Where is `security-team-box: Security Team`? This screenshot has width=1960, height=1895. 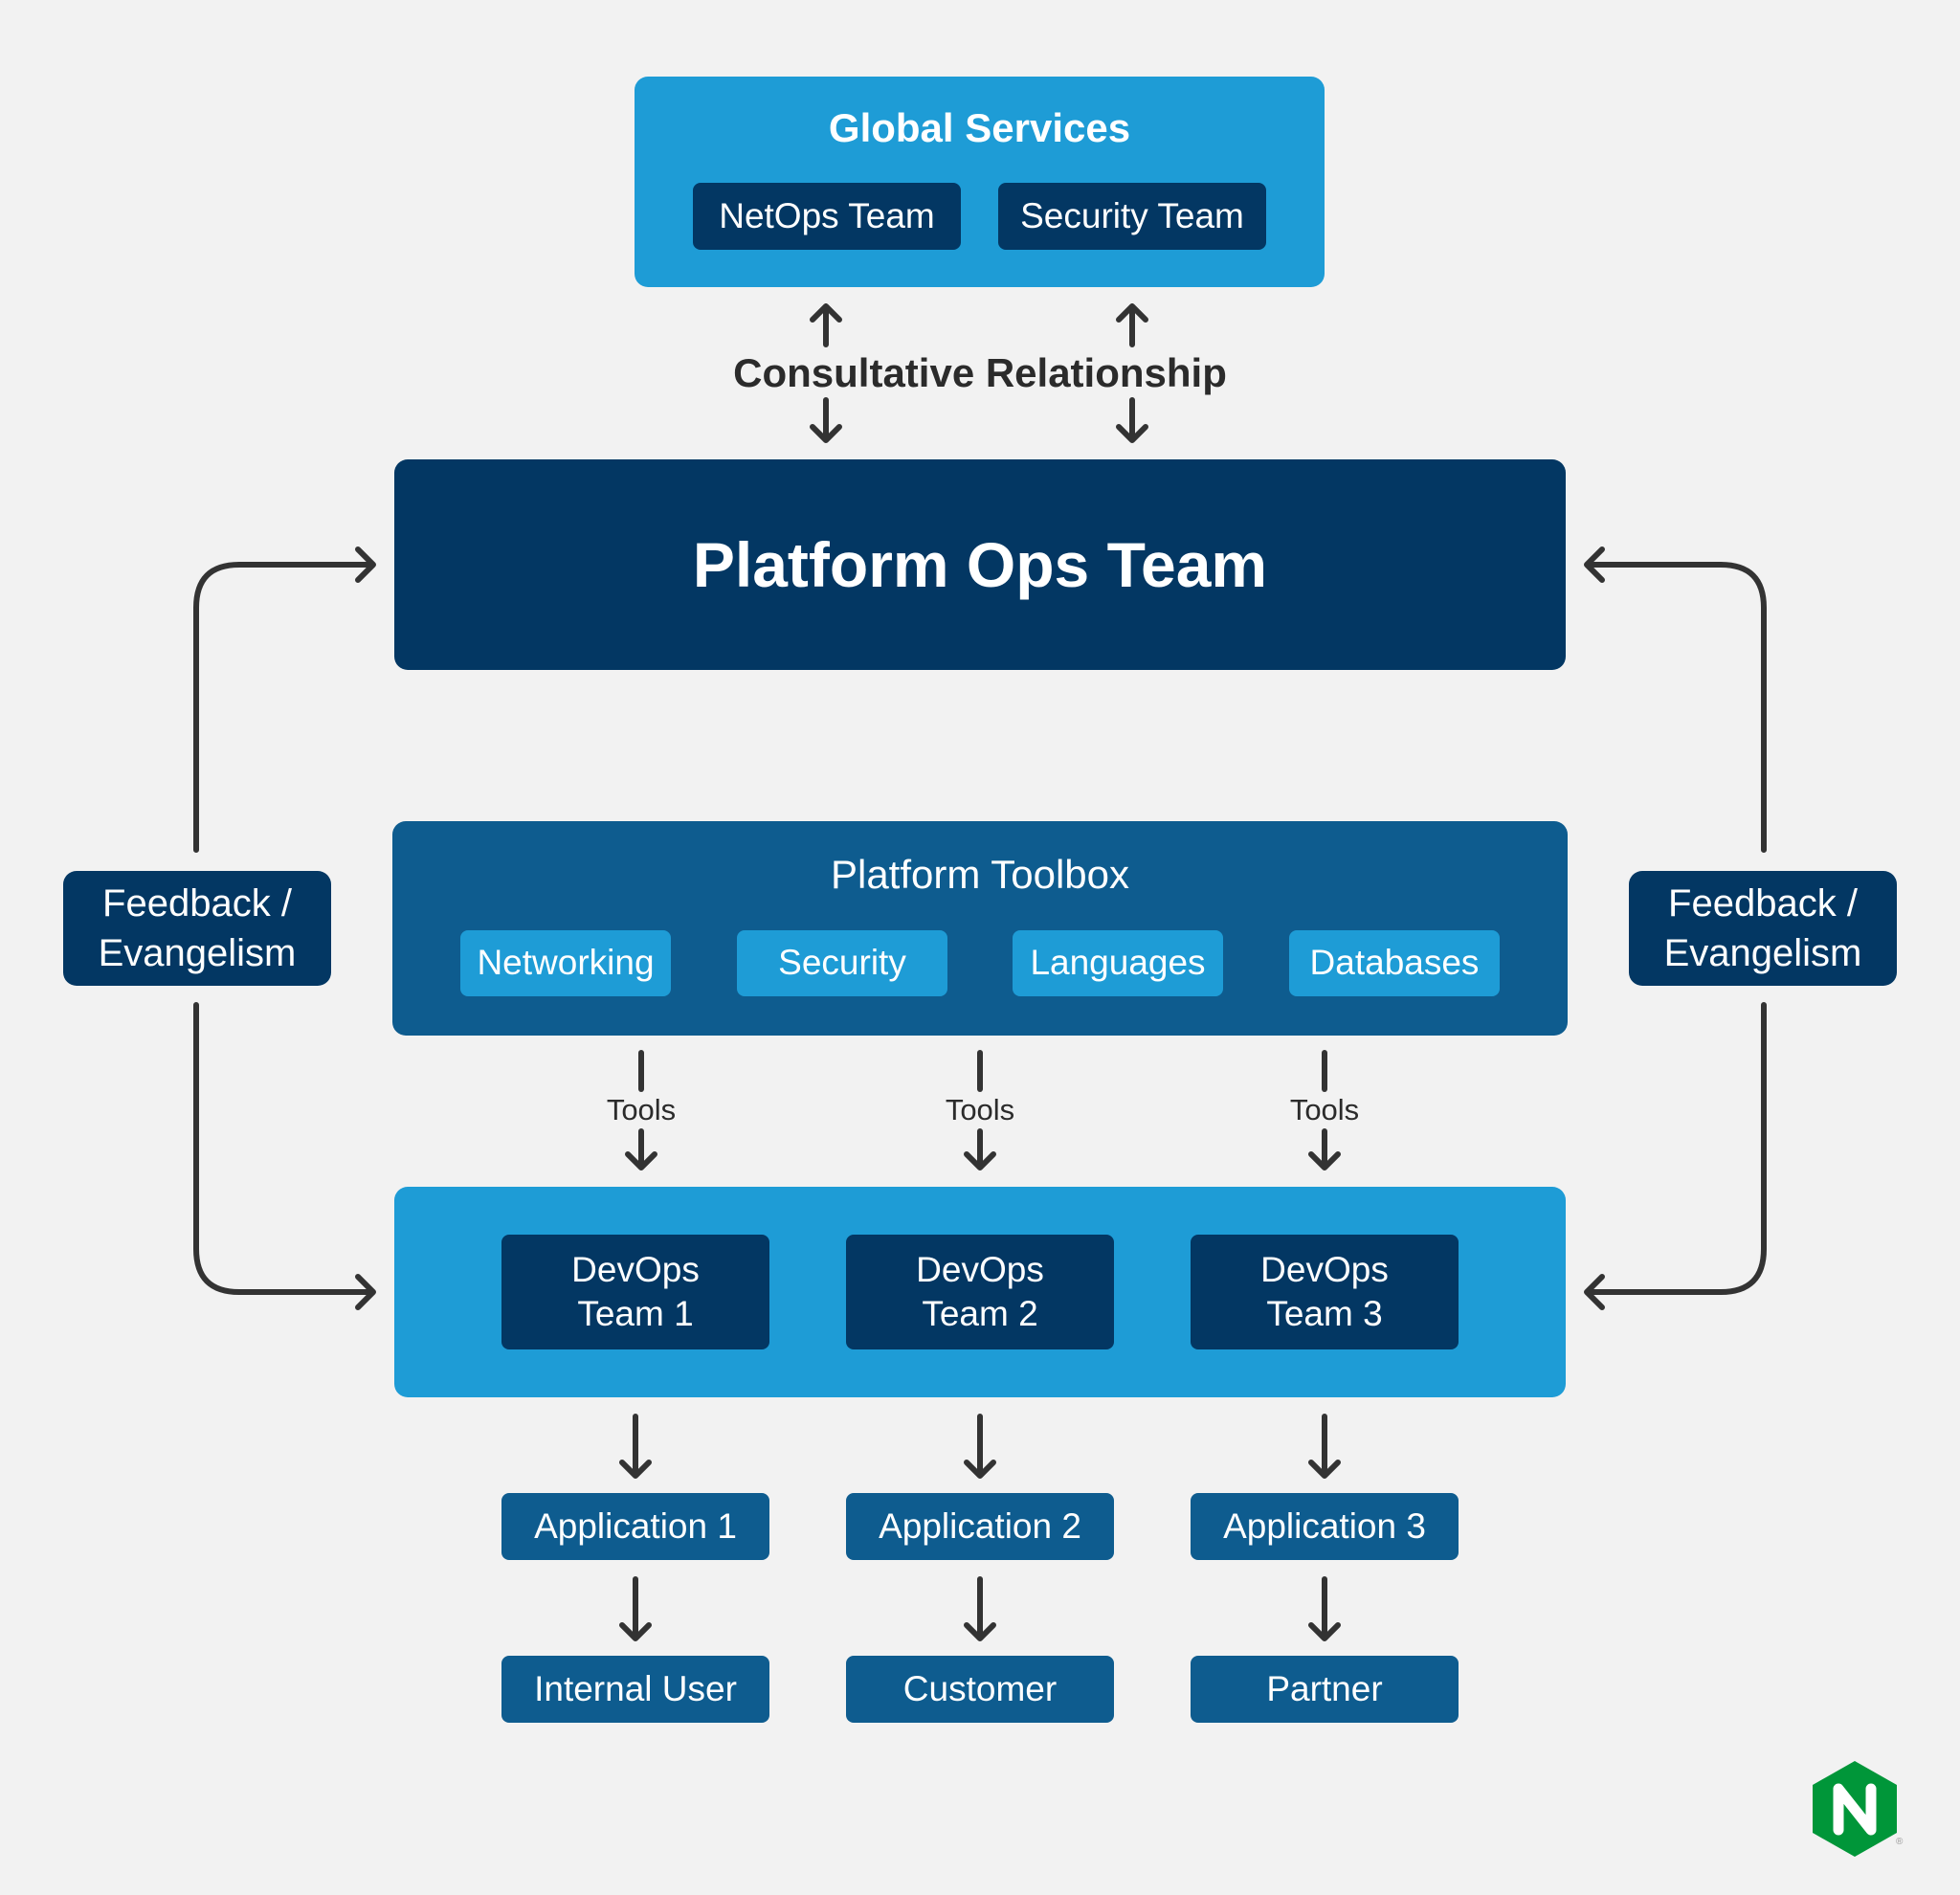 security-team-box: Security Team is located at coordinates (1132, 217).